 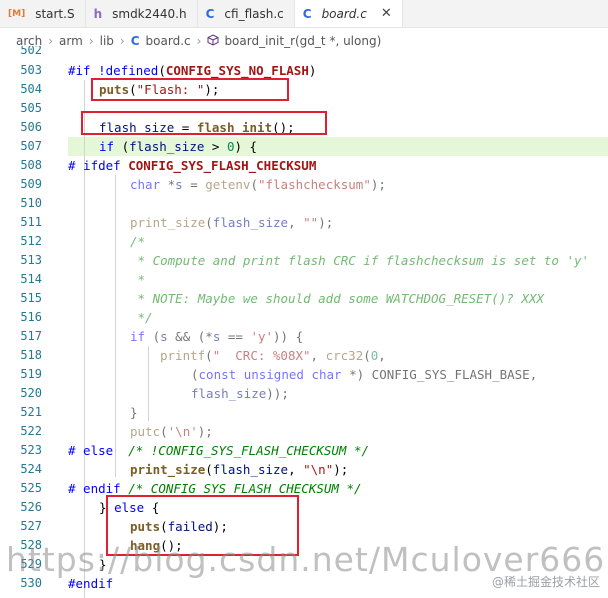 What do you see at coordinates (55, 13) in the screenshot?
I see `tab-label: start.S` at bounding box center [55, 13].